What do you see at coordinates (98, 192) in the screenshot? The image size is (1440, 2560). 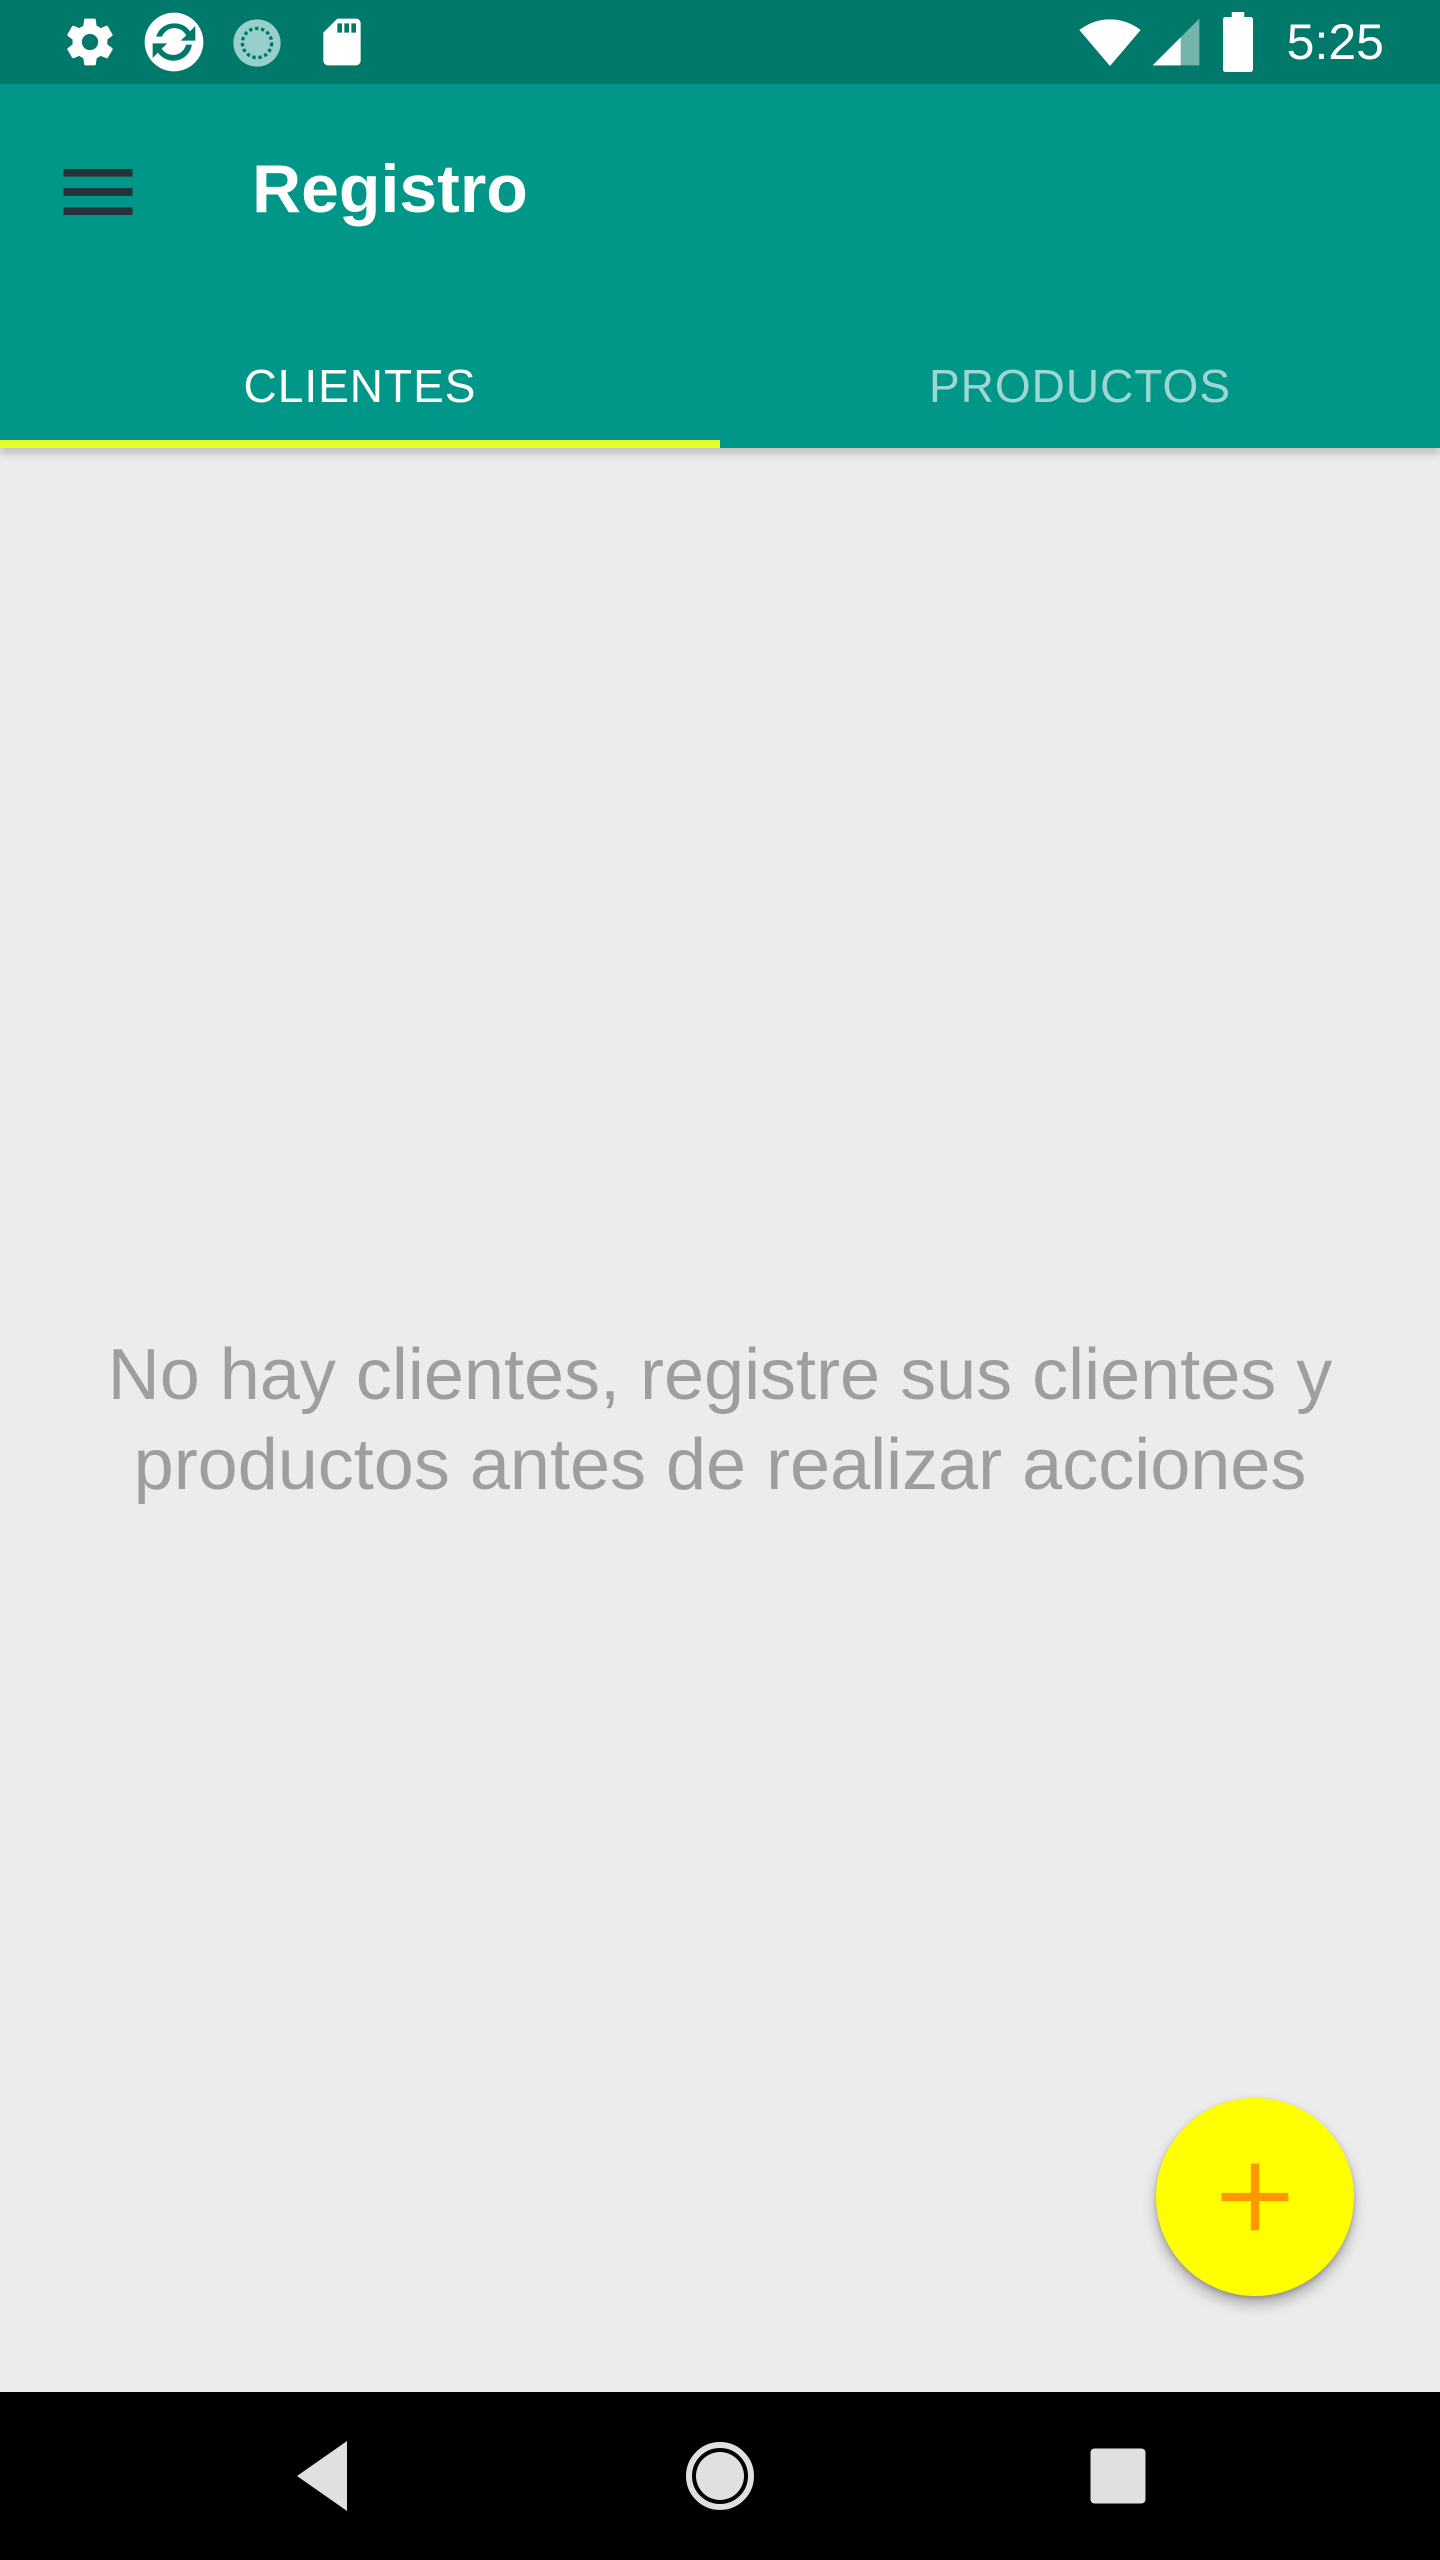 I see `hamburger-menu-icon` at bounding box center [98, 192].